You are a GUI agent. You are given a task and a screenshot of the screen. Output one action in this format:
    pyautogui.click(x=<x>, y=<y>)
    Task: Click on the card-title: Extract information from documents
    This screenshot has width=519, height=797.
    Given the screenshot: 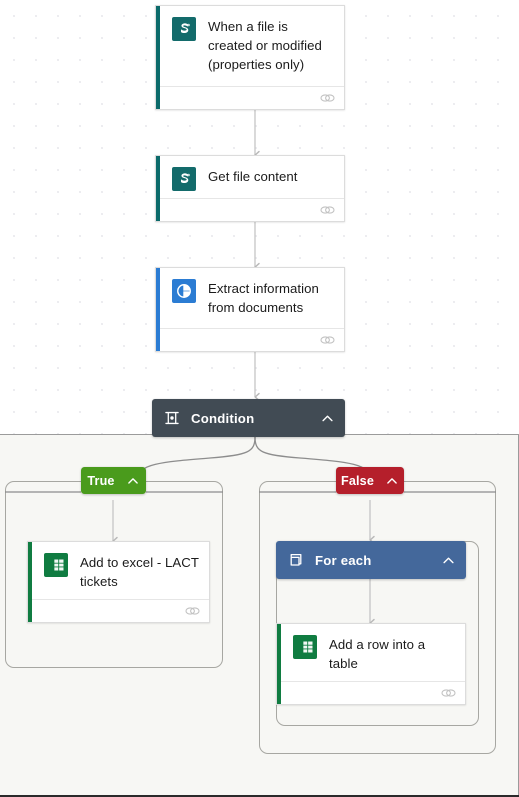 What is the action you would take?
    pyautogui.click(x=263, y=298)
    